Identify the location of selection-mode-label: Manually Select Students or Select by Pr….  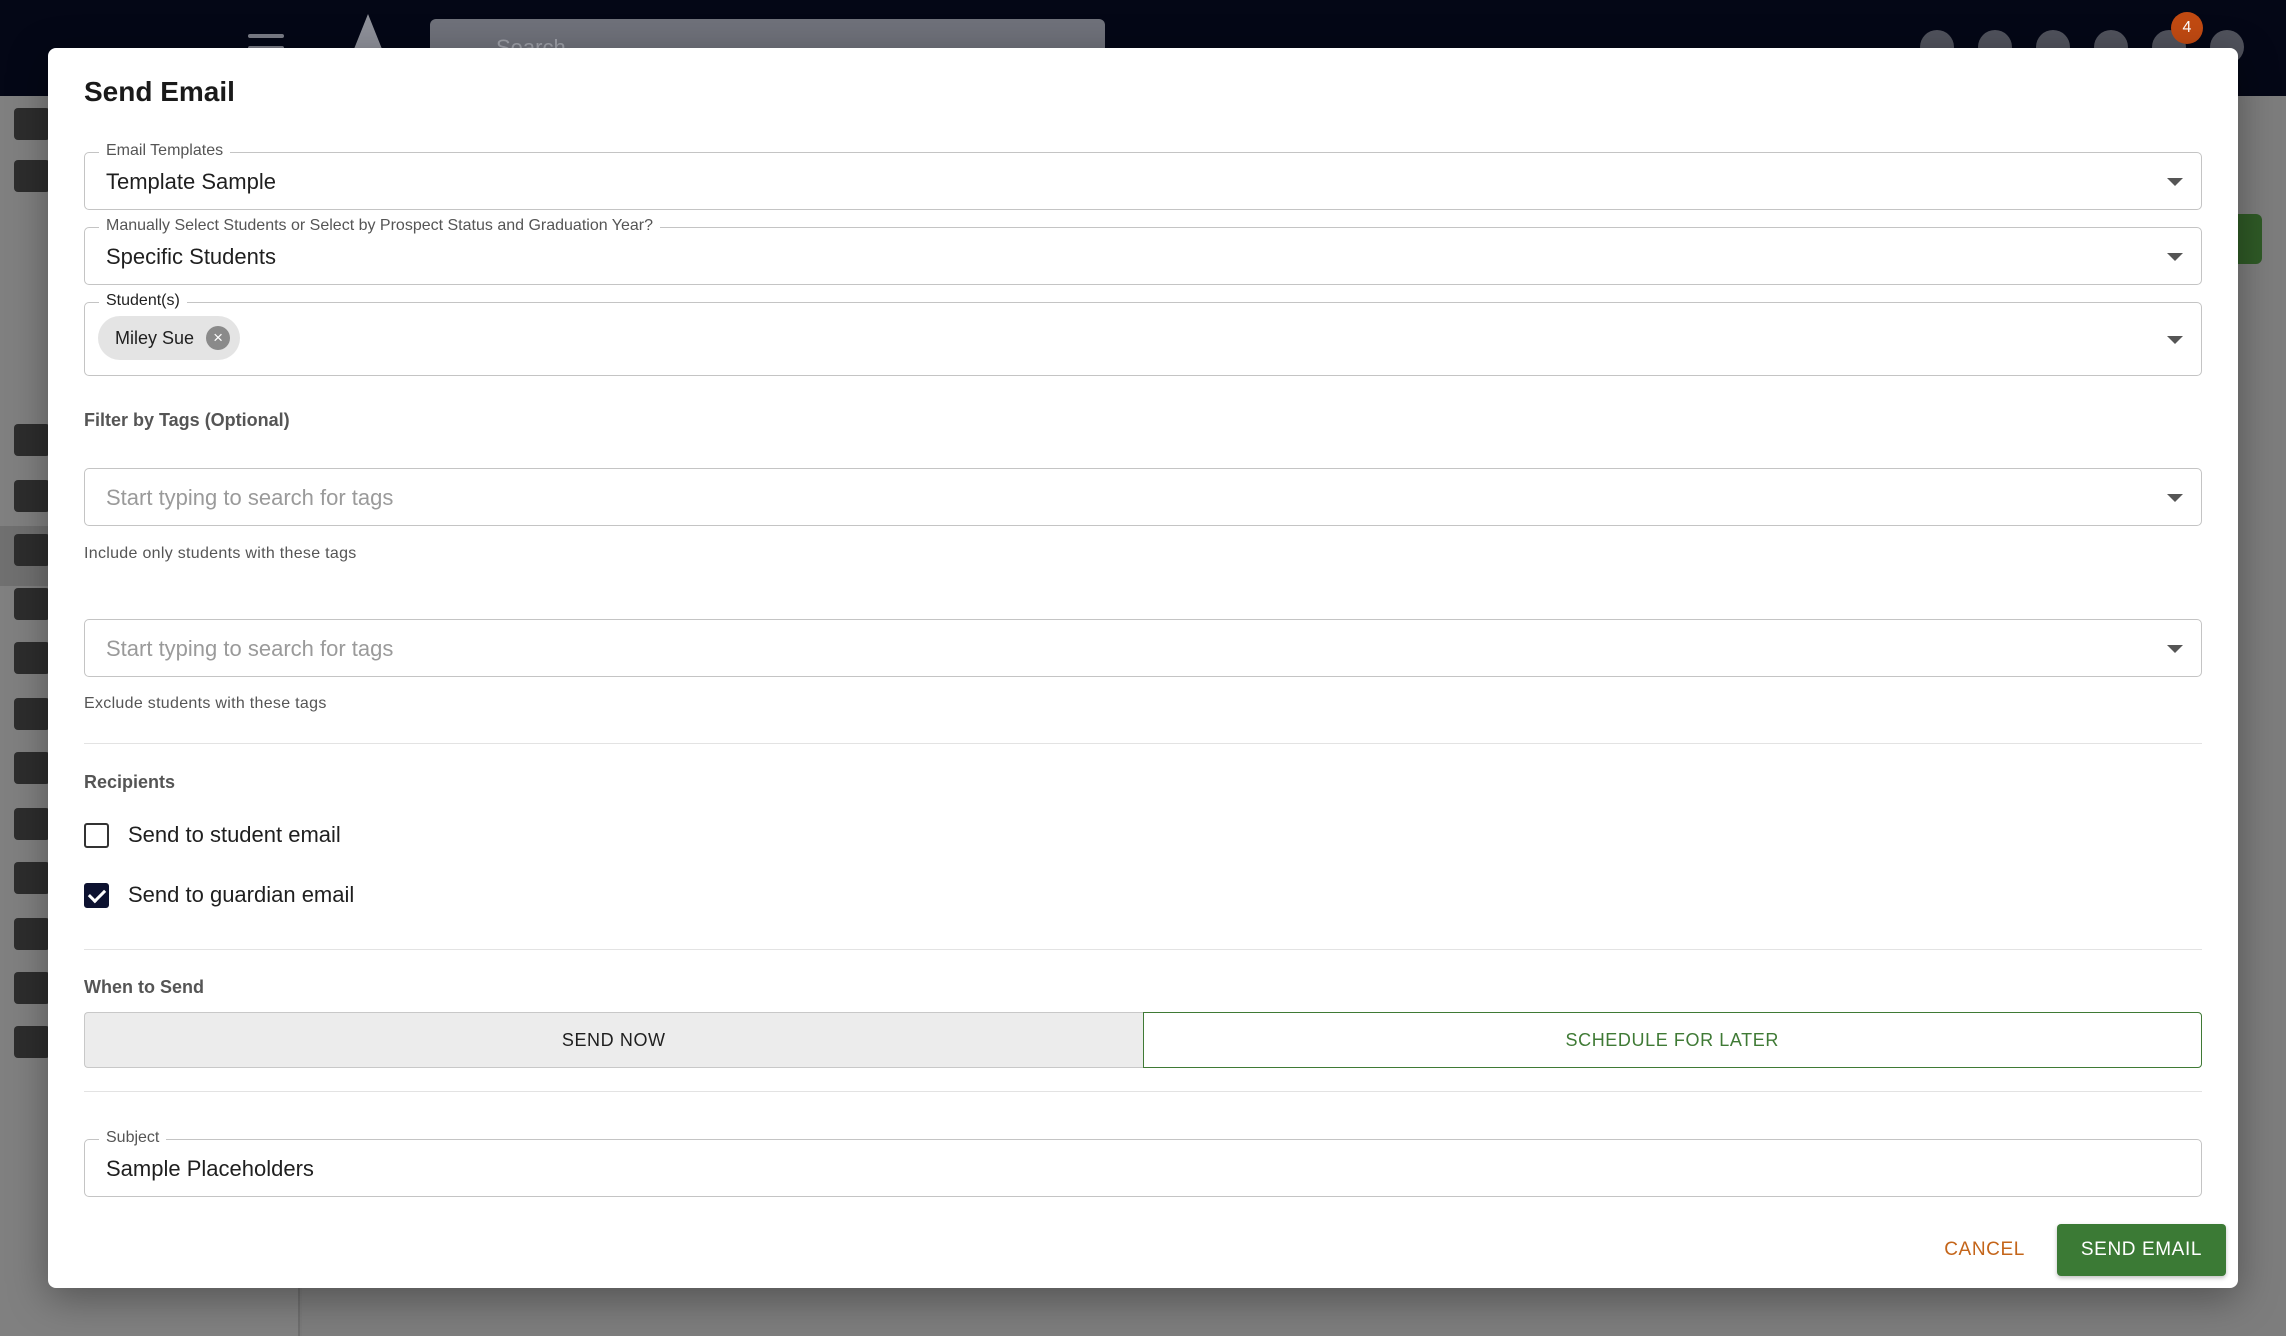
(379, 226).